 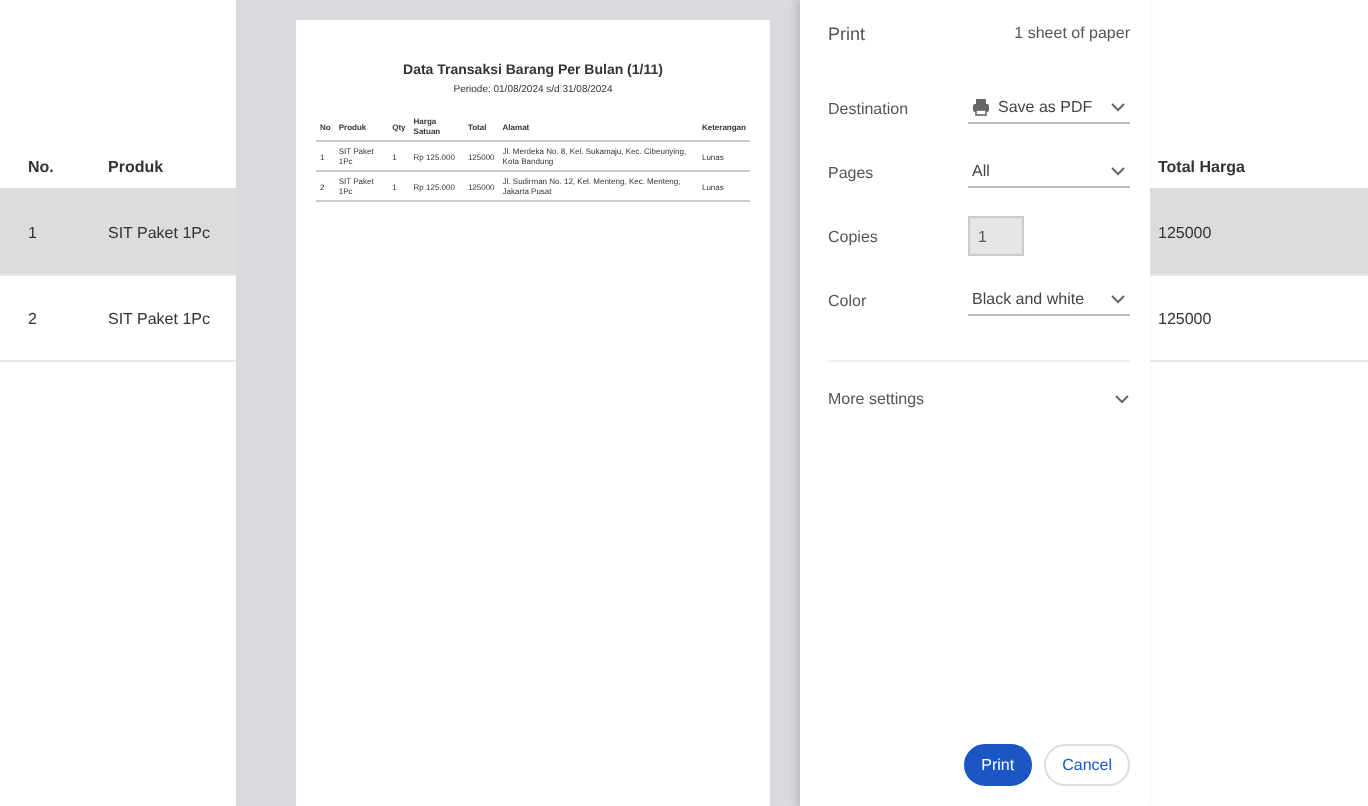 I want to click on table-cell-text: 1, so click(x=32, y=232).